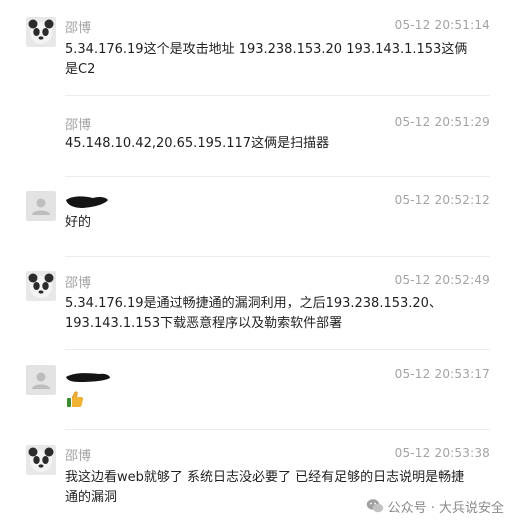  What do you see at coordinates (442, 453) in the screenshot?
I see `message-time: 05-12 20:53:38` at bounding box center [442, 453].